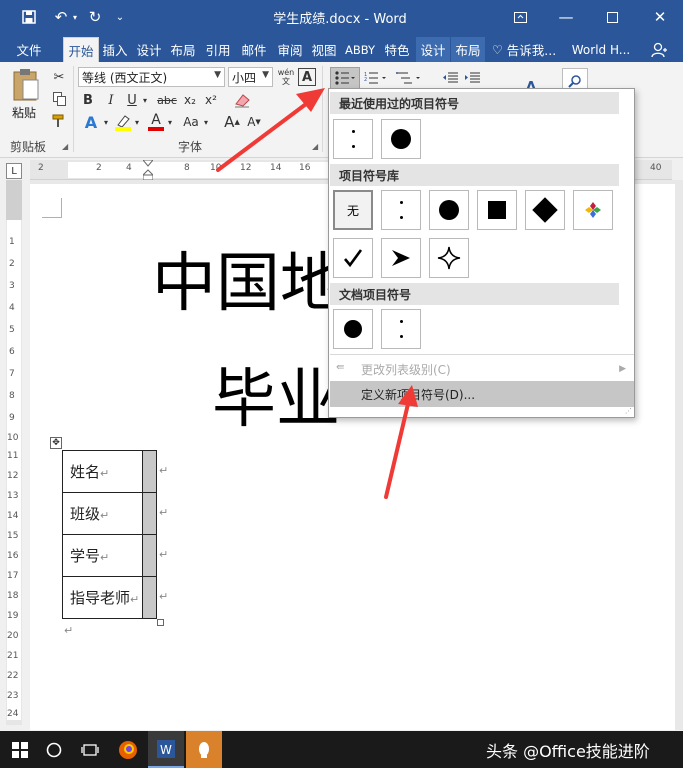 The image size is (683, 768). I want to click on document-bullet-colon, so click(401, 329).